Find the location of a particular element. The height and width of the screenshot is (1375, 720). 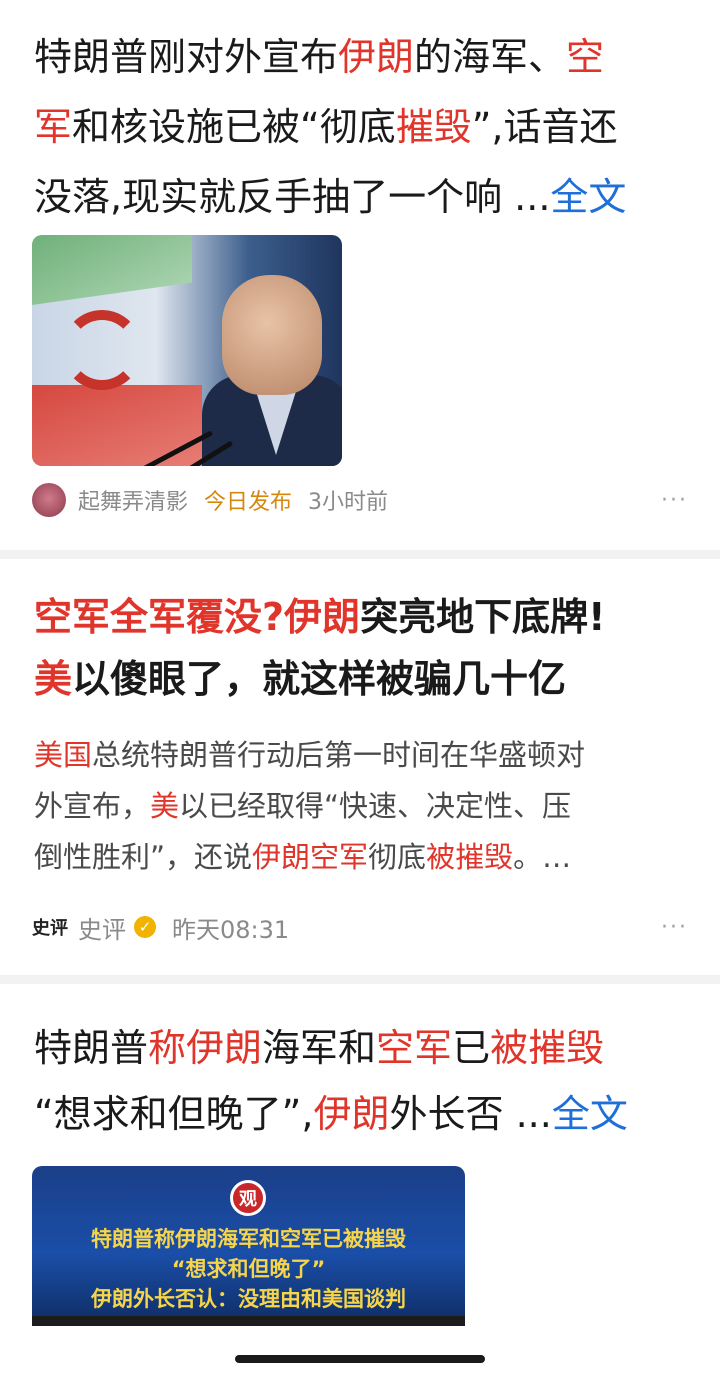

text-segment: 彻底 is located at coordinates (397, 857).